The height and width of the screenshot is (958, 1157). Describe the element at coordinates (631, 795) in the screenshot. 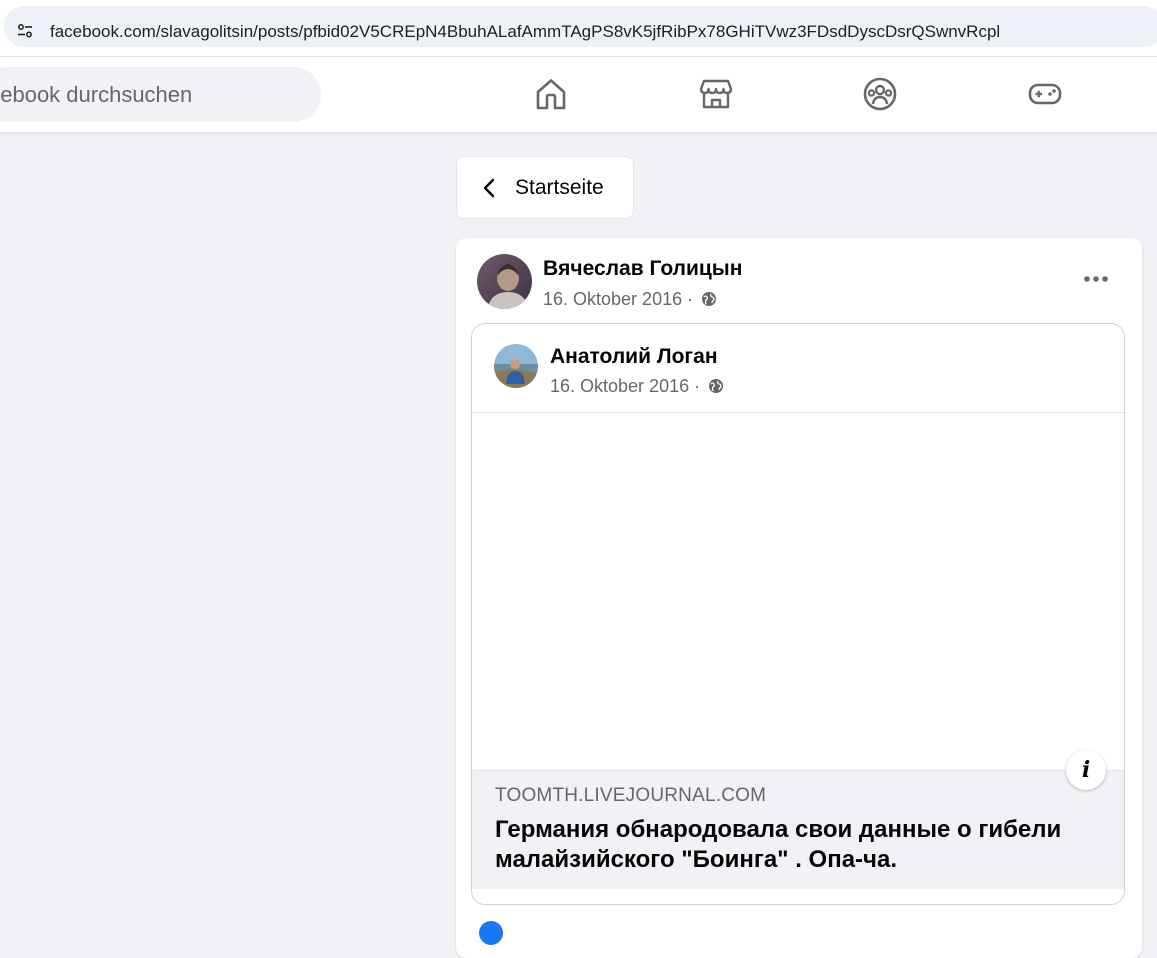

I see `link-domain: TOOMTH.LIVEJOURNAL.COM` at that location.